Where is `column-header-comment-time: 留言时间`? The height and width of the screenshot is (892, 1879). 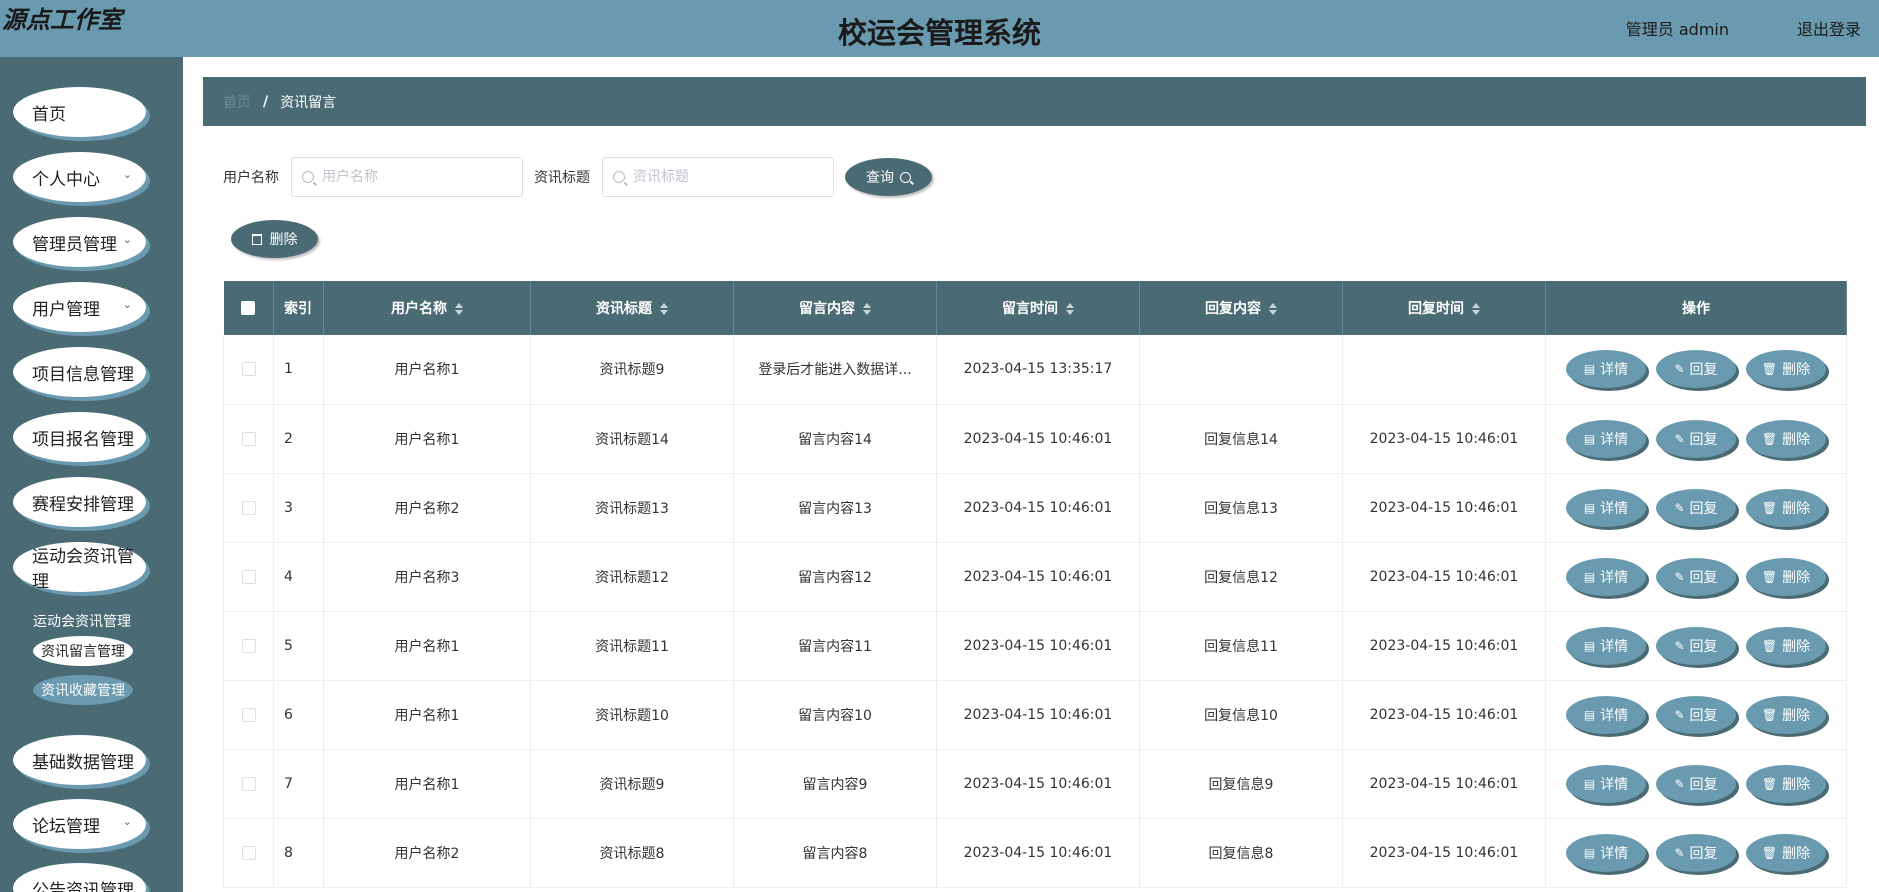 column-header-comment-time: 留言时间 is located at coordinates (1038, 308).